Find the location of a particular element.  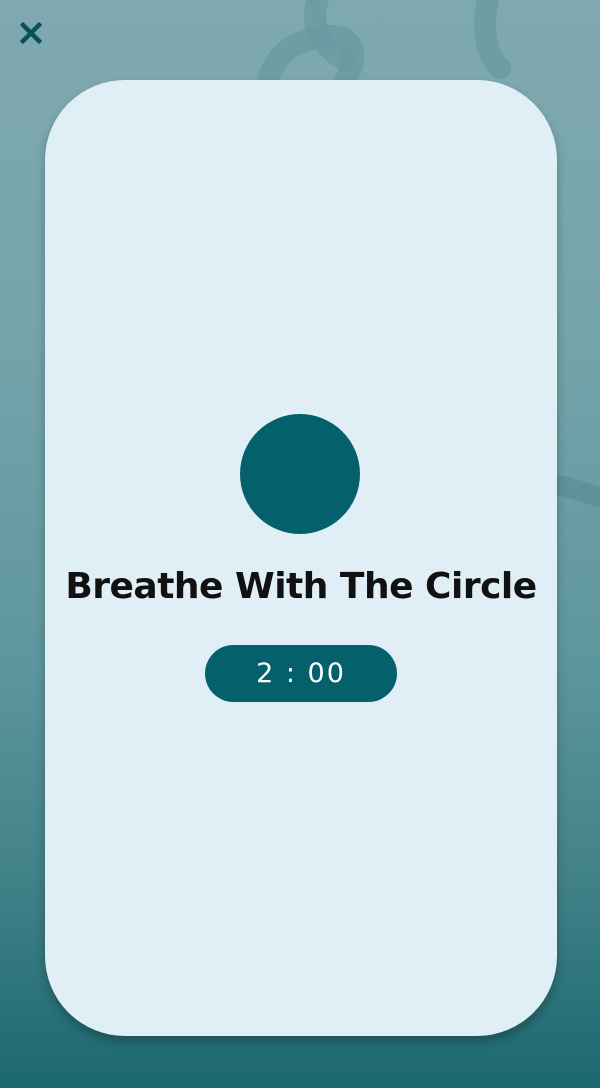

close-icon is located at coordinates (31, 33).